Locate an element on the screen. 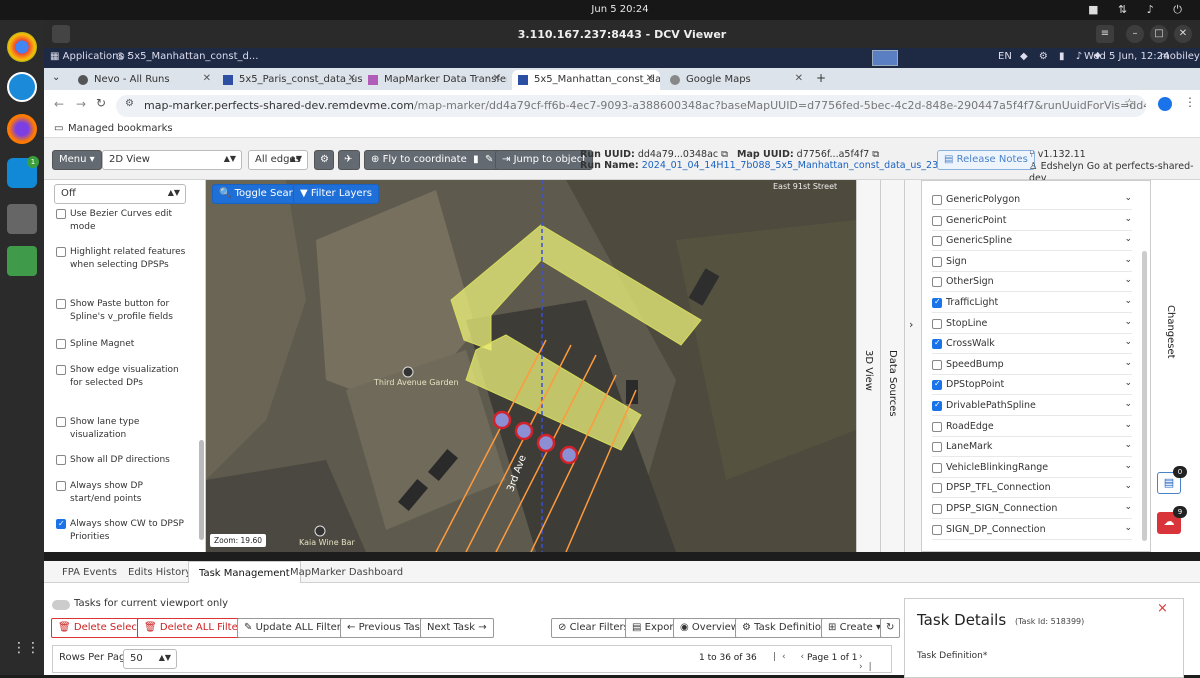 Image resolution: width=1200 pixels, height=678 pixels. tab-data-sources: Data Sources is located at coordinates (893, 366).